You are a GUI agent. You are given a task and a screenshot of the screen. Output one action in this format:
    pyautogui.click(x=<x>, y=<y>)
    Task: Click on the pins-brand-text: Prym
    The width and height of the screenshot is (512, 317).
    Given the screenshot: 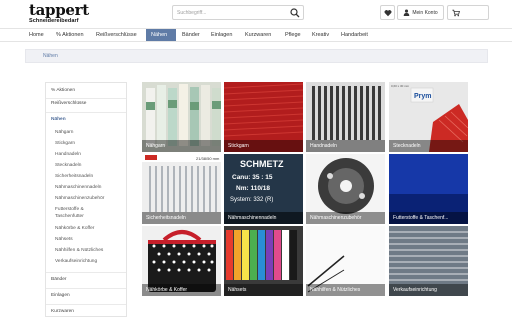 What is the action you would take?
    pyautogui.click(x=423, y=96)
    